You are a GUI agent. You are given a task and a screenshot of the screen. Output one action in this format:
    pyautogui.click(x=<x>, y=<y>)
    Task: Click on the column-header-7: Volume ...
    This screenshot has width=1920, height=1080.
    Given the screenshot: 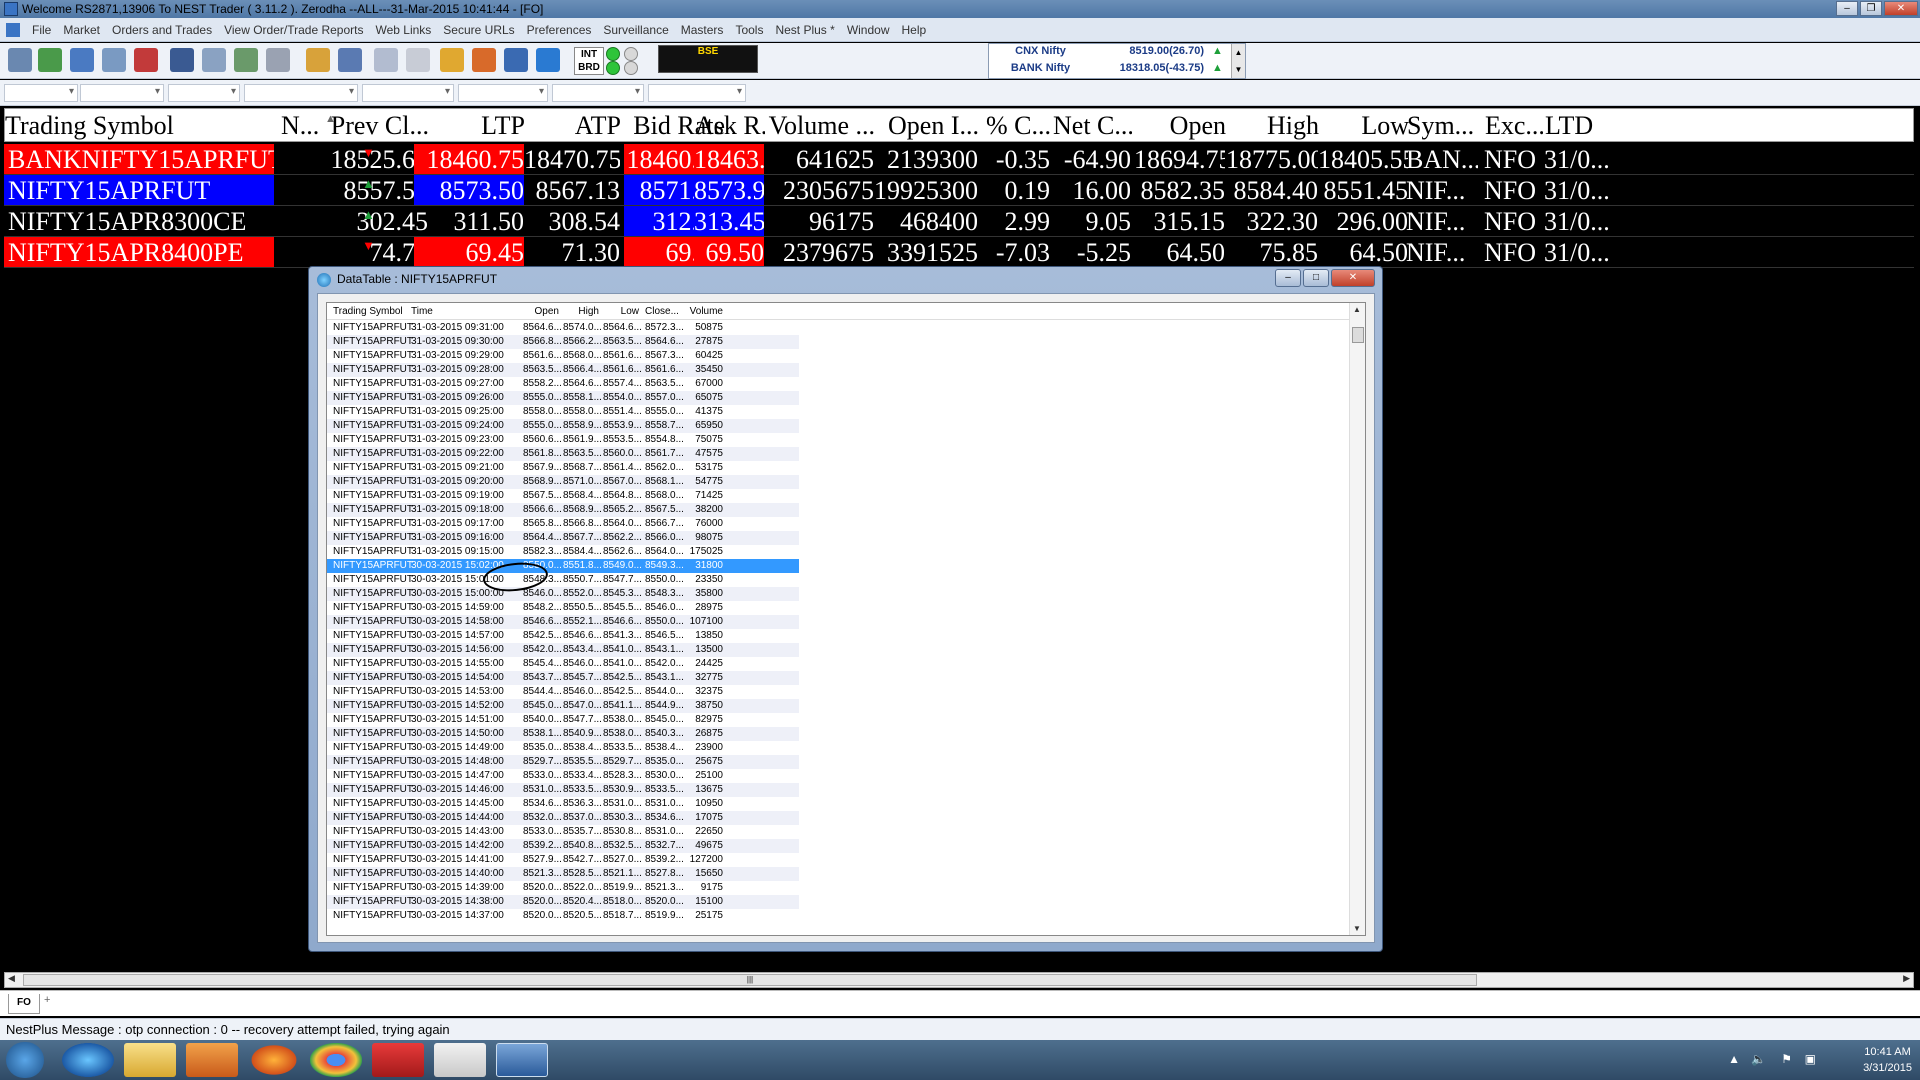 What is the action you would take?
    pyautogui.click(x=820, y=125)
    